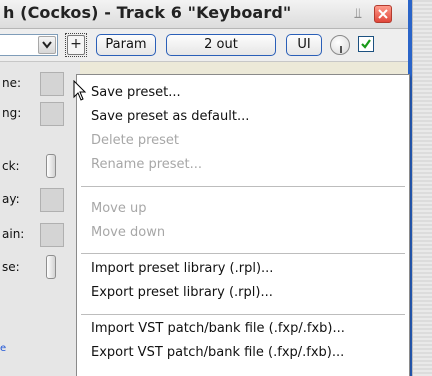 The image size is (432, 376). What do you see at coordinates (40, 166) in the screenshot?
I see `param-row: ck:` at bounding box center [40, 166].